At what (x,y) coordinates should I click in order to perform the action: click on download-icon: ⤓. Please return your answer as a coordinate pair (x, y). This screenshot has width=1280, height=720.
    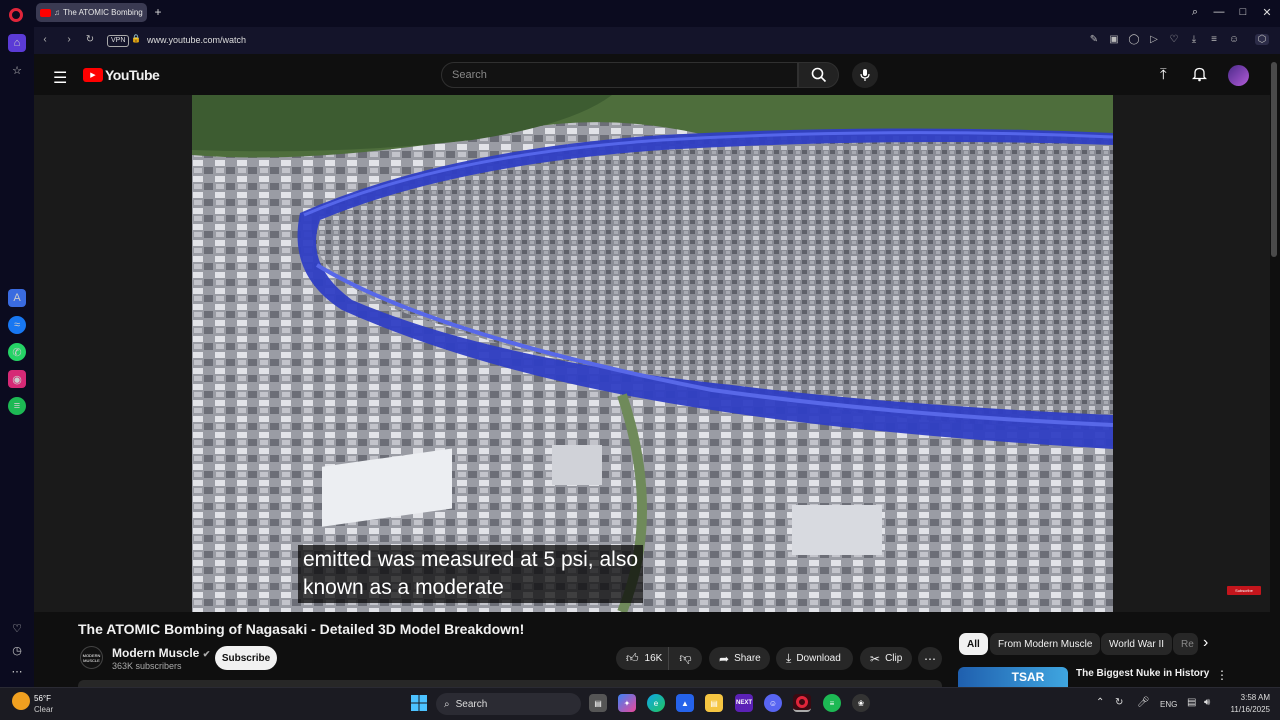
    Looking at the image, I should click on (1194, 39).